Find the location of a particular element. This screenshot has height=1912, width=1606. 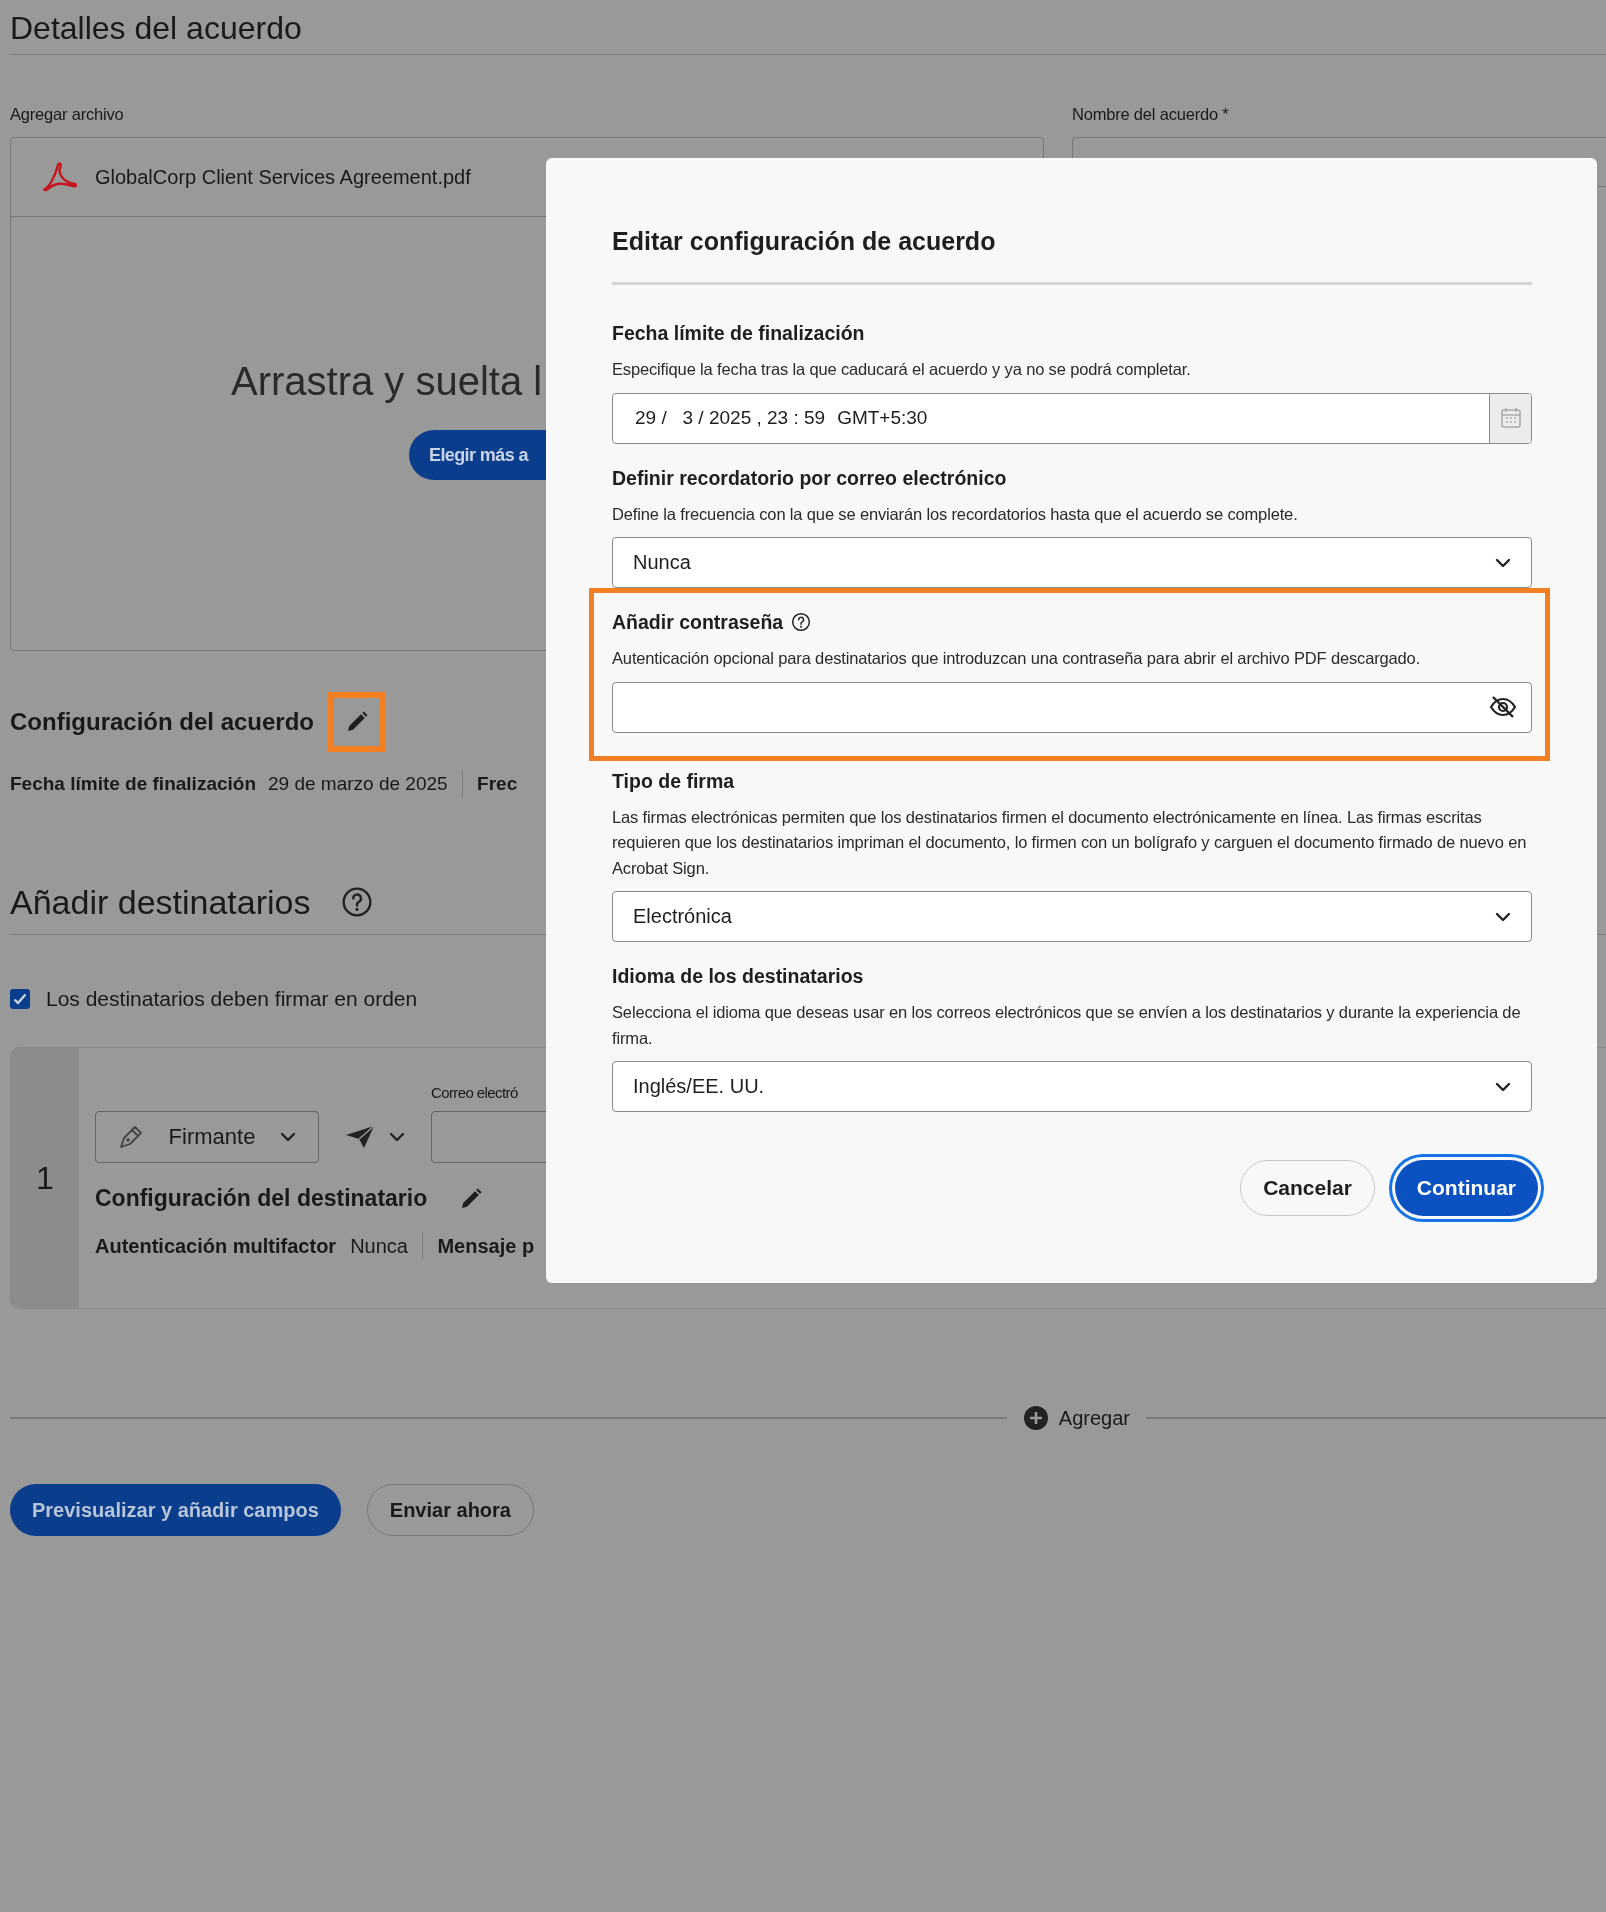

role-dropdown: Firmante is located at coordinates (207, 1137).